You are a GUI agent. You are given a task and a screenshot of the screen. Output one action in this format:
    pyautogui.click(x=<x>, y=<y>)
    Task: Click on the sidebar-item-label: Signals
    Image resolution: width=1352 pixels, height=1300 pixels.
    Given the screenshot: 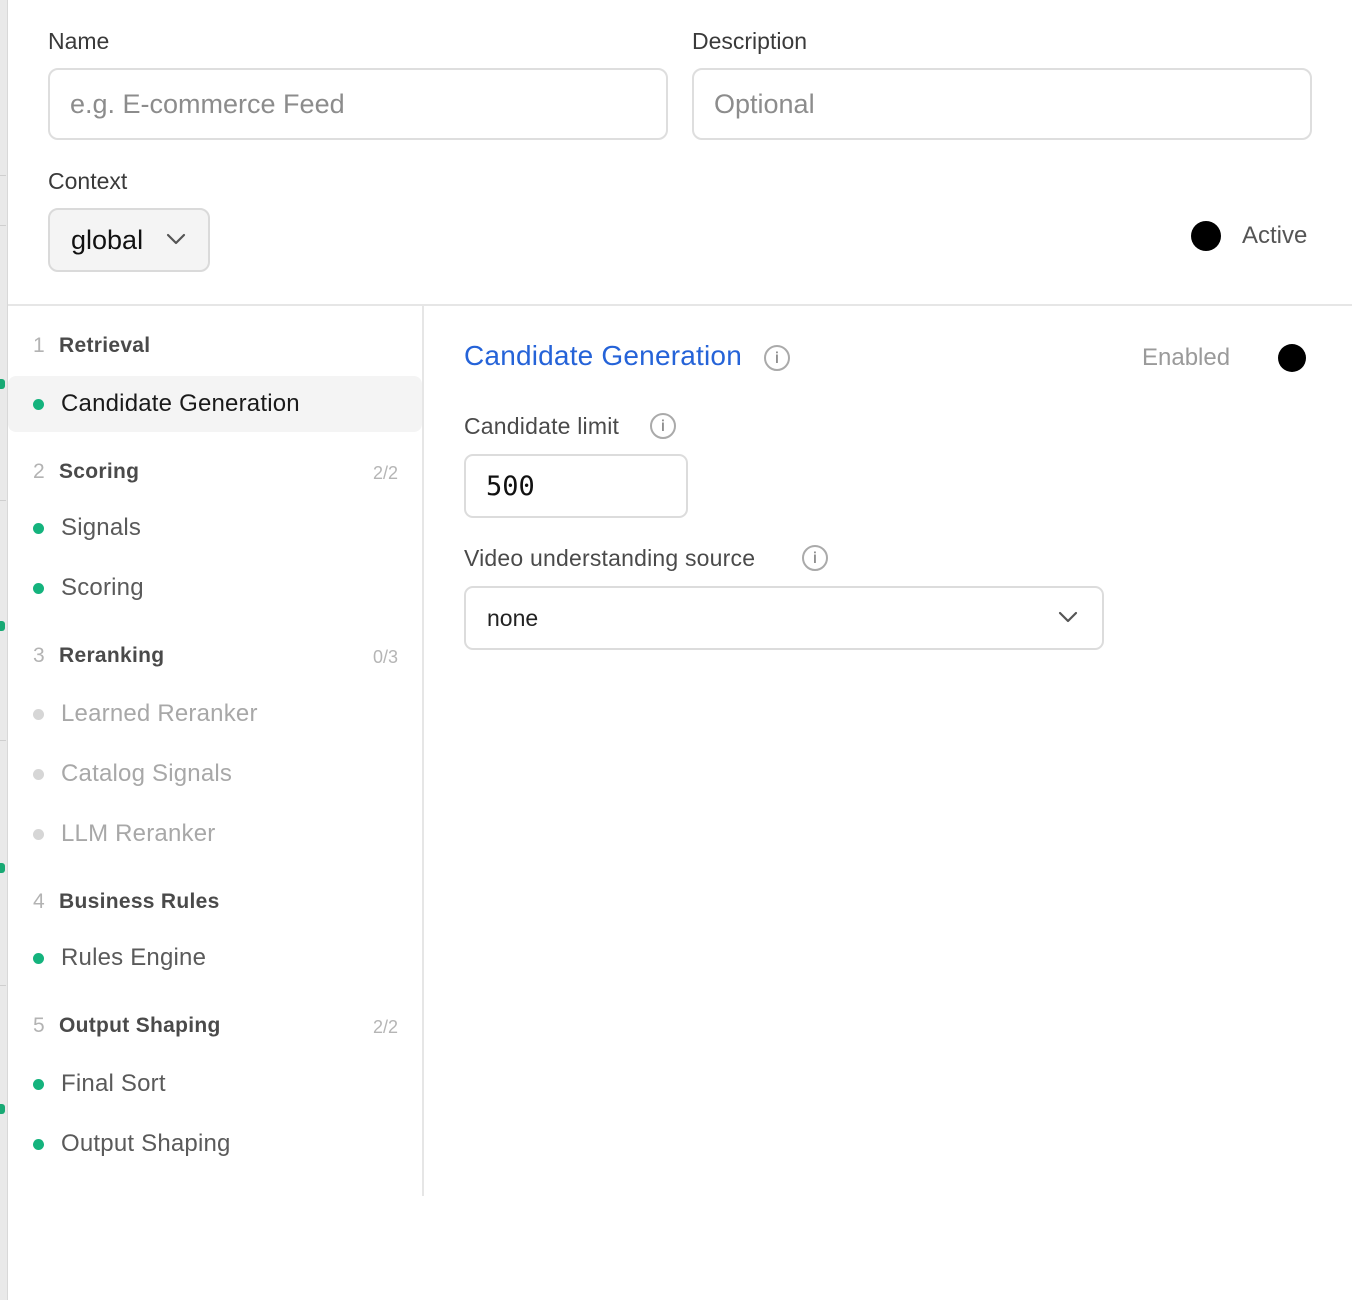 What is the action you would take?
    pyautogui.click(x=101, y=527)
    